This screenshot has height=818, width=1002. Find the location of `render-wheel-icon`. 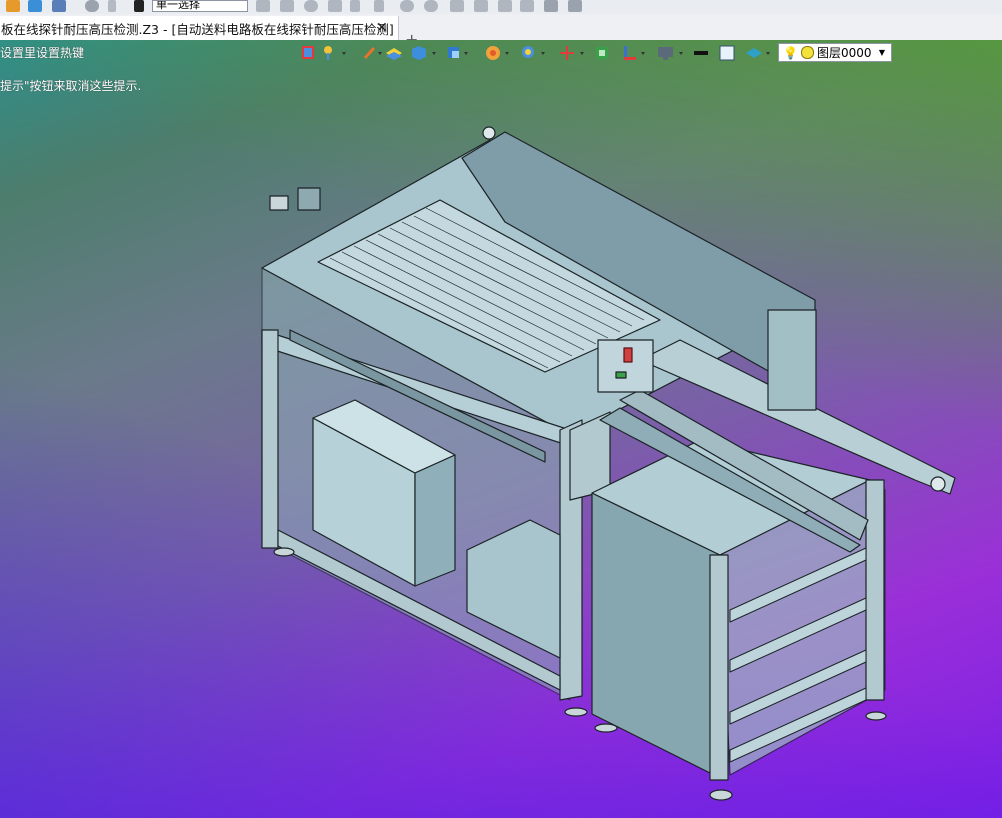

render-wheel-icon is located at coordinates (493, 53).